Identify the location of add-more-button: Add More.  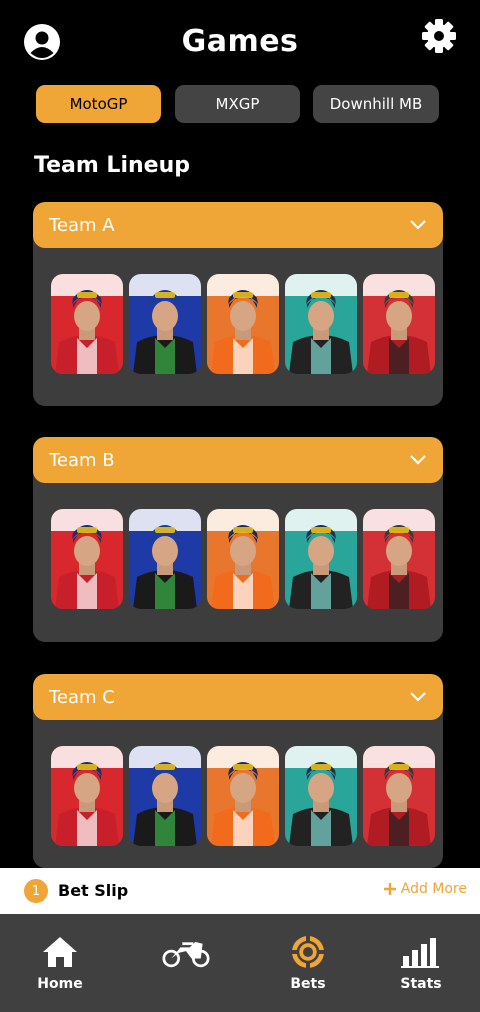
(425, 889).